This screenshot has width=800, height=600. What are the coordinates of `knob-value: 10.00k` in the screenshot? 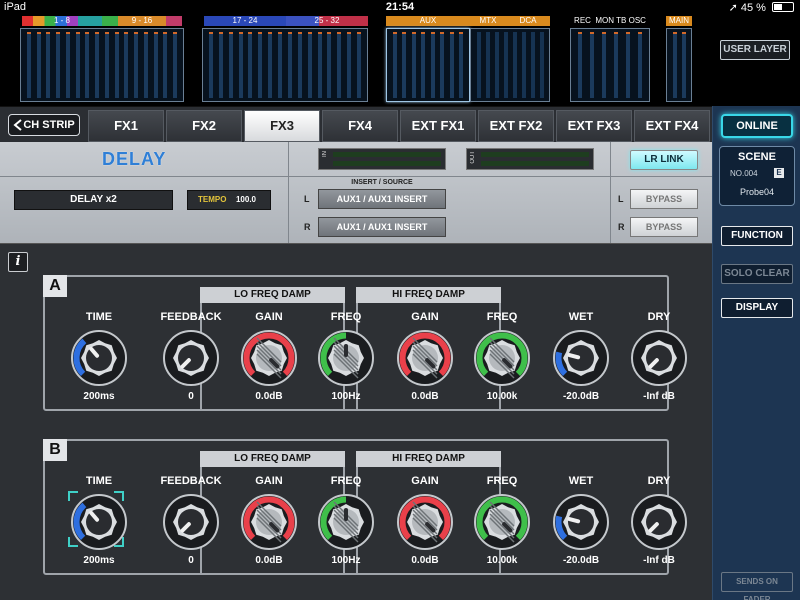 It's located at (502, 396).